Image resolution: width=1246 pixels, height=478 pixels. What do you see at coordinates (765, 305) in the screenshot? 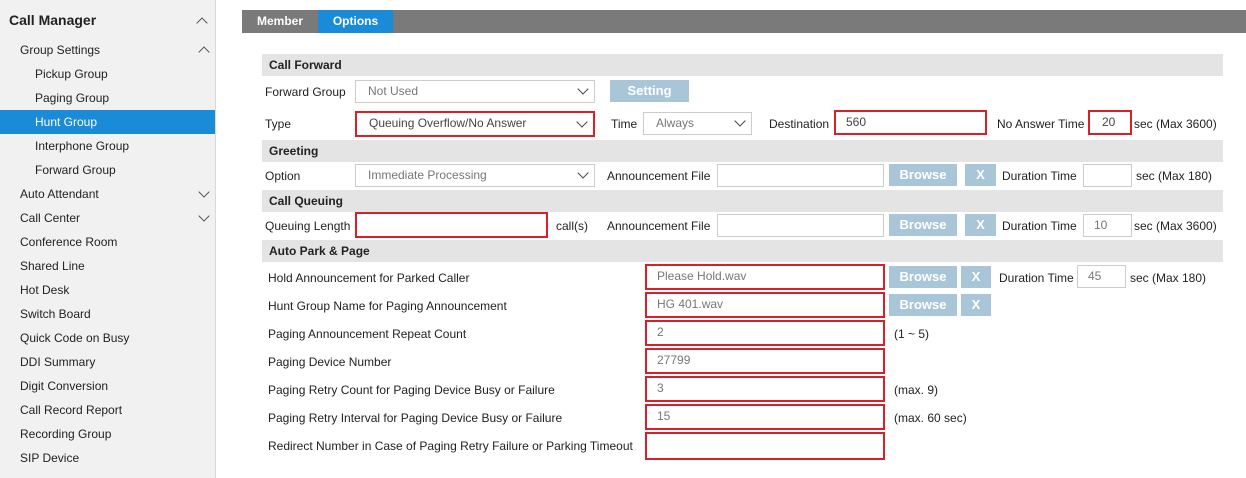
I see `hunt-group-name-input: HG 401.wav` at bounding box center [765, 305].